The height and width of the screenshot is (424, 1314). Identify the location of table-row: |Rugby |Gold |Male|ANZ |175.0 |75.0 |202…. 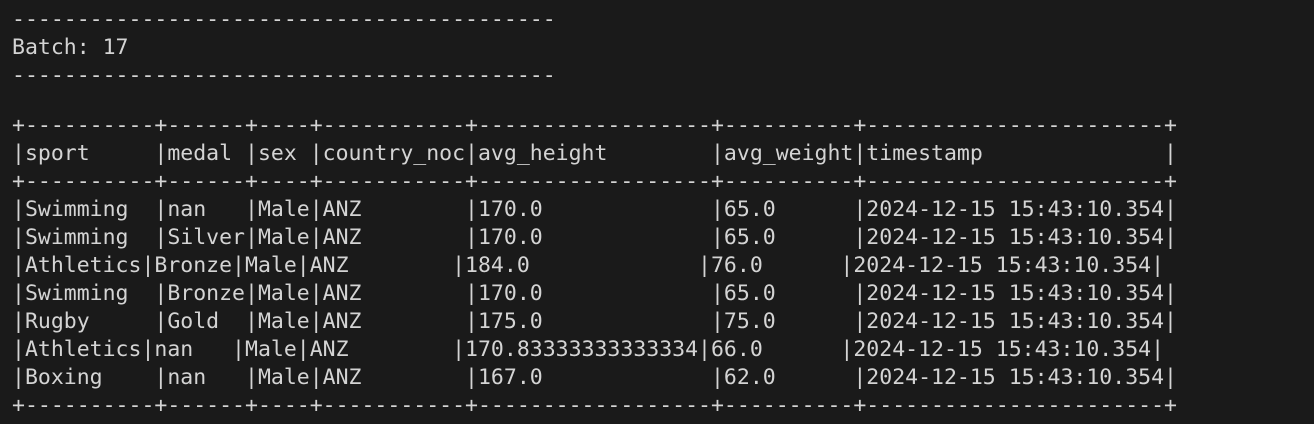
(594, 321).